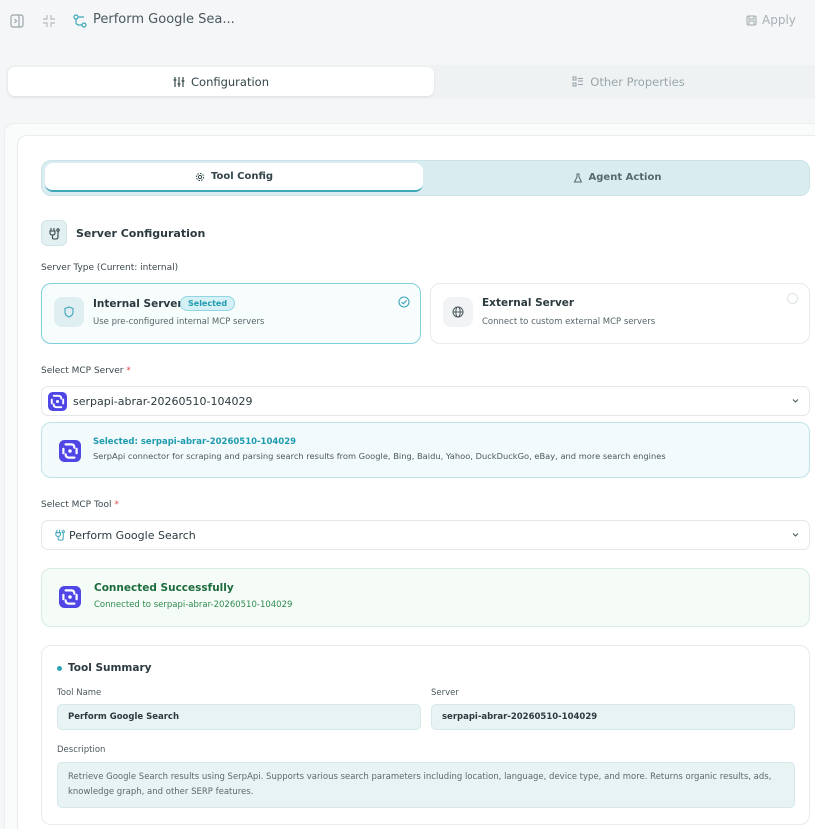  What do you see at coordinates (110, 268) in the screenshot?
I see `server-type-label: Server Type (Current: internal)` at bounding box center [110, 268].